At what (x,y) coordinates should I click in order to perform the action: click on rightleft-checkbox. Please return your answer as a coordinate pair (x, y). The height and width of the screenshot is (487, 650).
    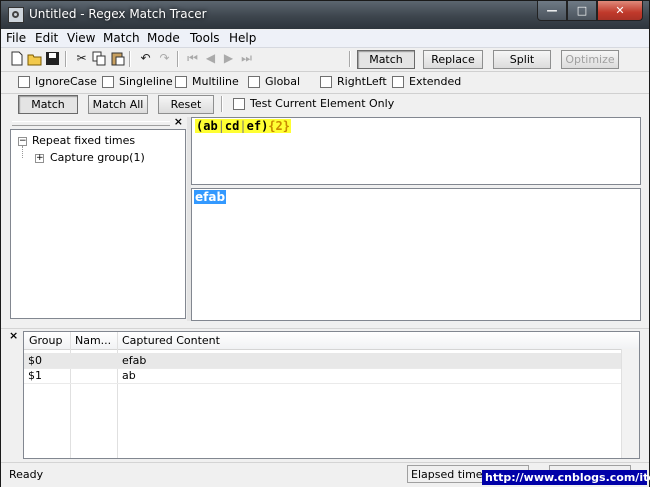
    Looking at the image, I should click on (326, 82).